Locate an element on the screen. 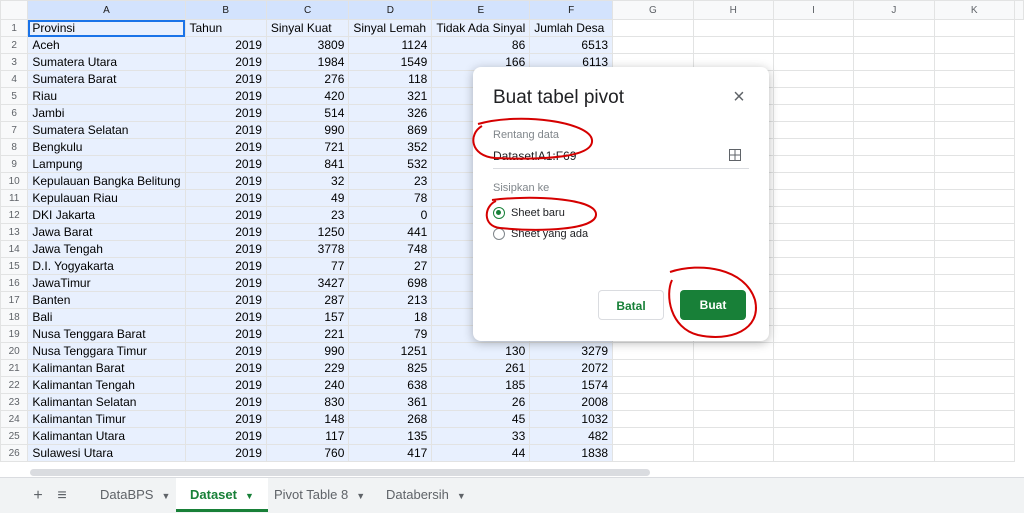 This screenshot has width=1024, height=513. row-header: 20 is located at coordinates (14, 351).